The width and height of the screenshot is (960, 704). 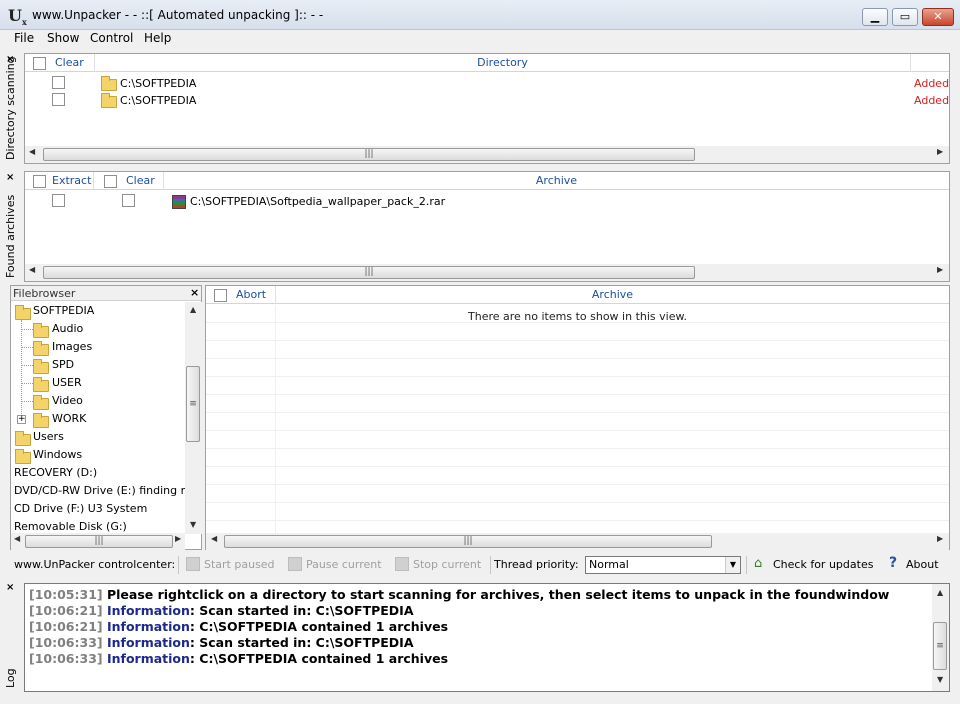 I want to click on thread-priority-select: Normal ▼, so click(x=663, y=565).